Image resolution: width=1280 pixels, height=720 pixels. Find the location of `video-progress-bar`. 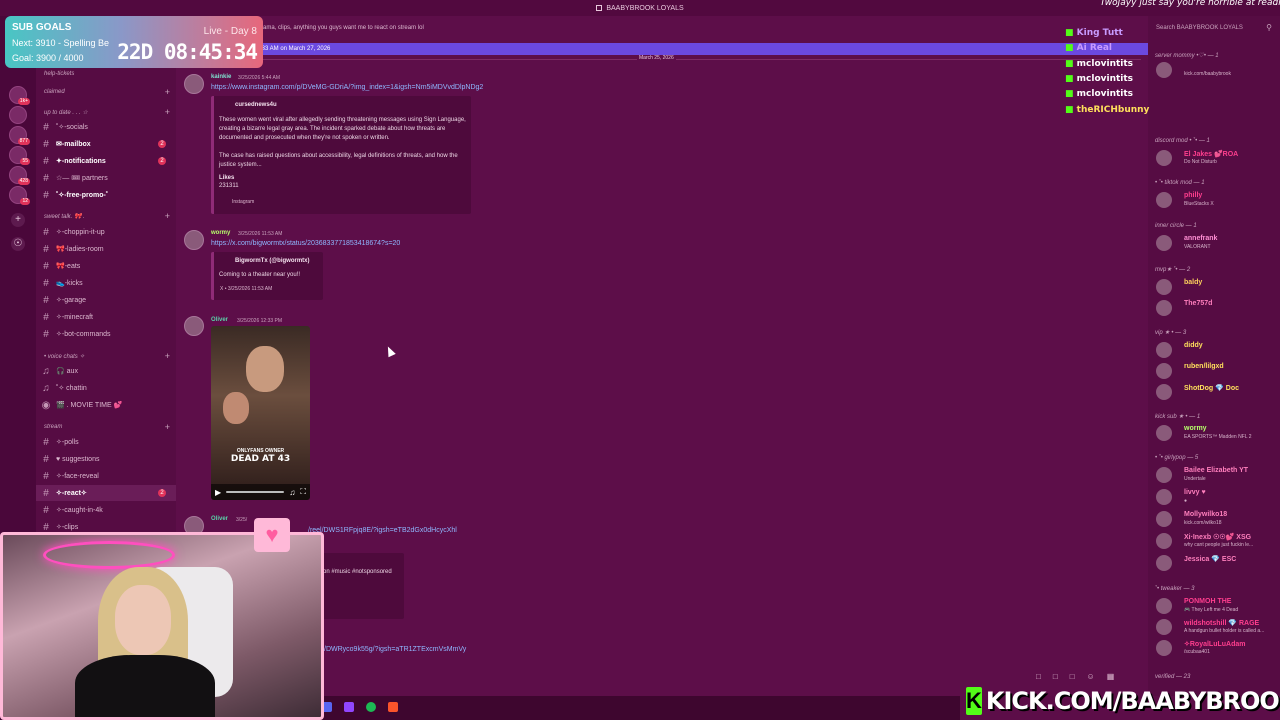

video-progress-bar is located at coordinates (255, 492).